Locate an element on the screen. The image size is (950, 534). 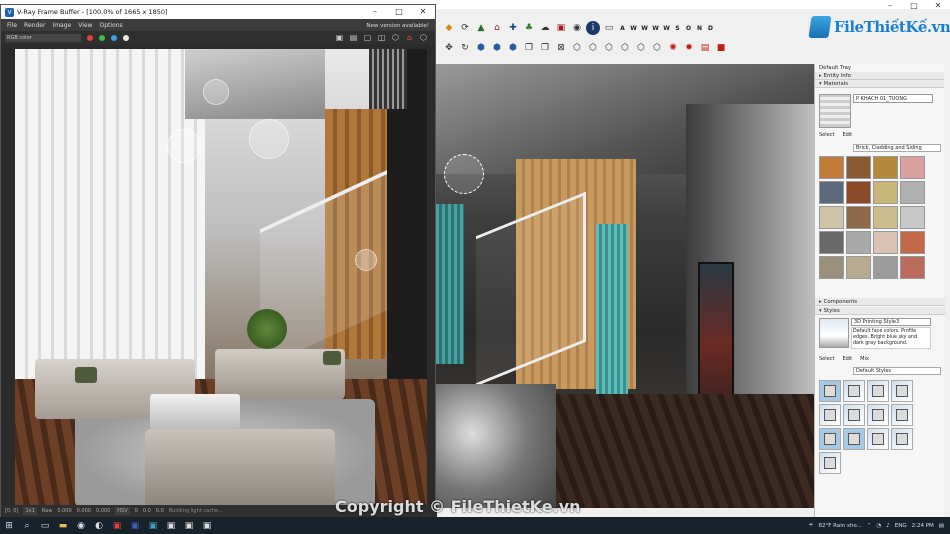
left-view-icon: ⊠ is located at coordinates (561, 48).